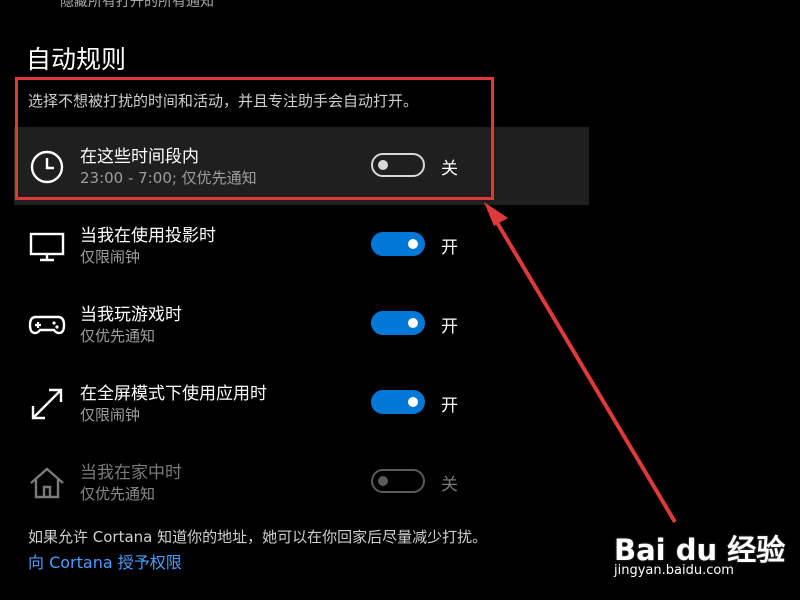 Image resolution: width=800 pixels, height=600 pixels. Describe the element at coordinates (47, 483) in the screenshot. I see `home-icon` at that location.